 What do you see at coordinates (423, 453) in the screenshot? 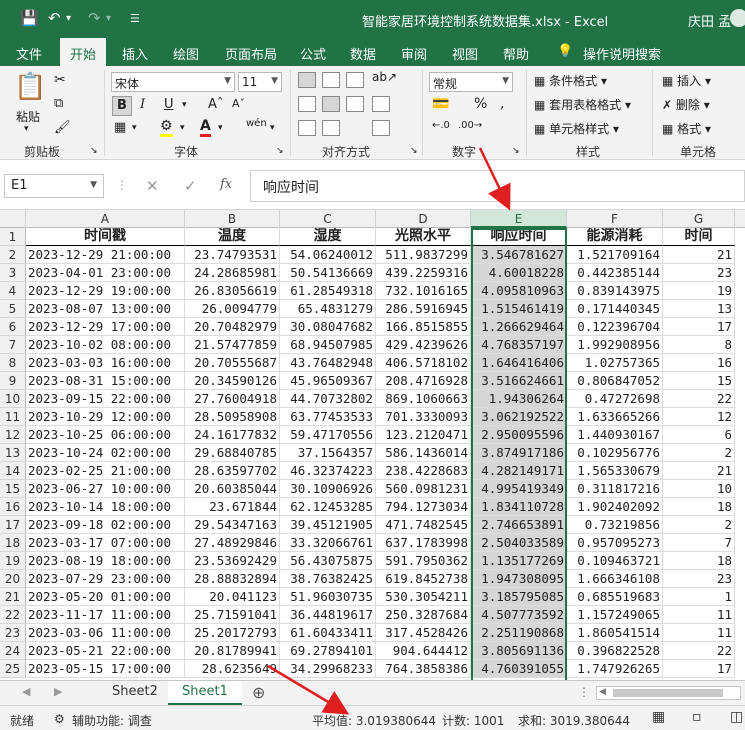
I see `data-cell: 586.1436014` at bounding box center [423, 453].